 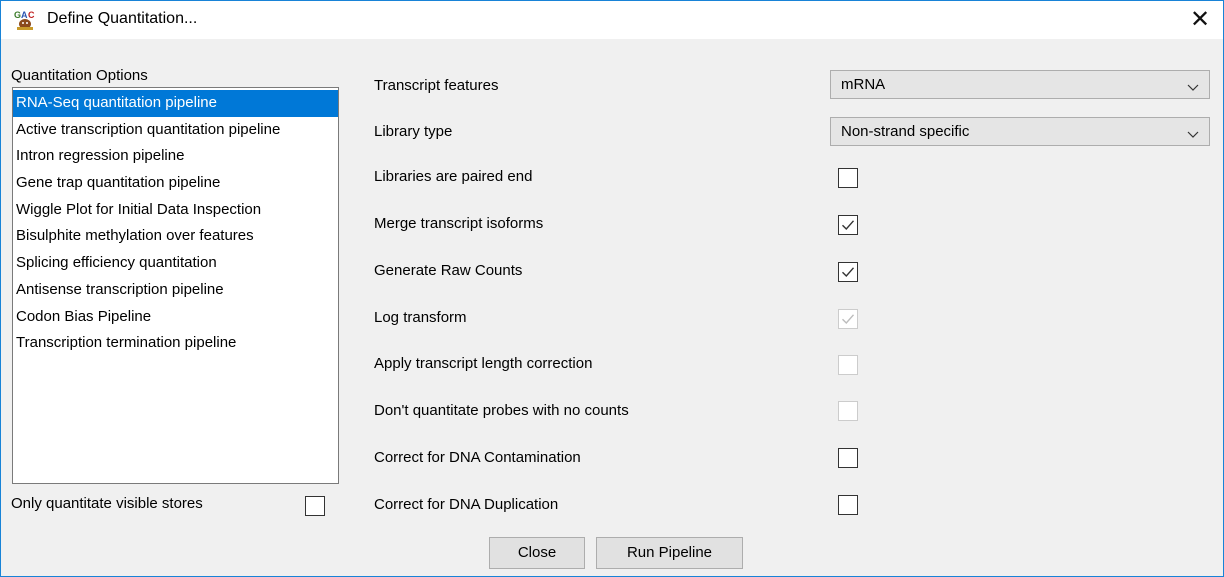 I want to click on list-item-intron-regression: Intron regression pipeline, so click(x=175, y=156).